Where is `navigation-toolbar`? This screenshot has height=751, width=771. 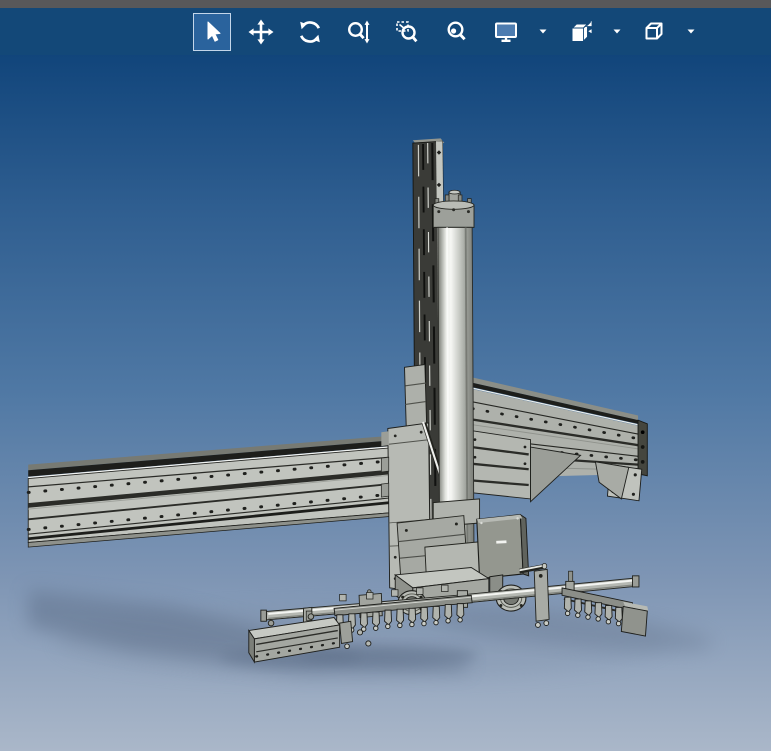 navigation-toolbar is located at coordinates (385, 31).